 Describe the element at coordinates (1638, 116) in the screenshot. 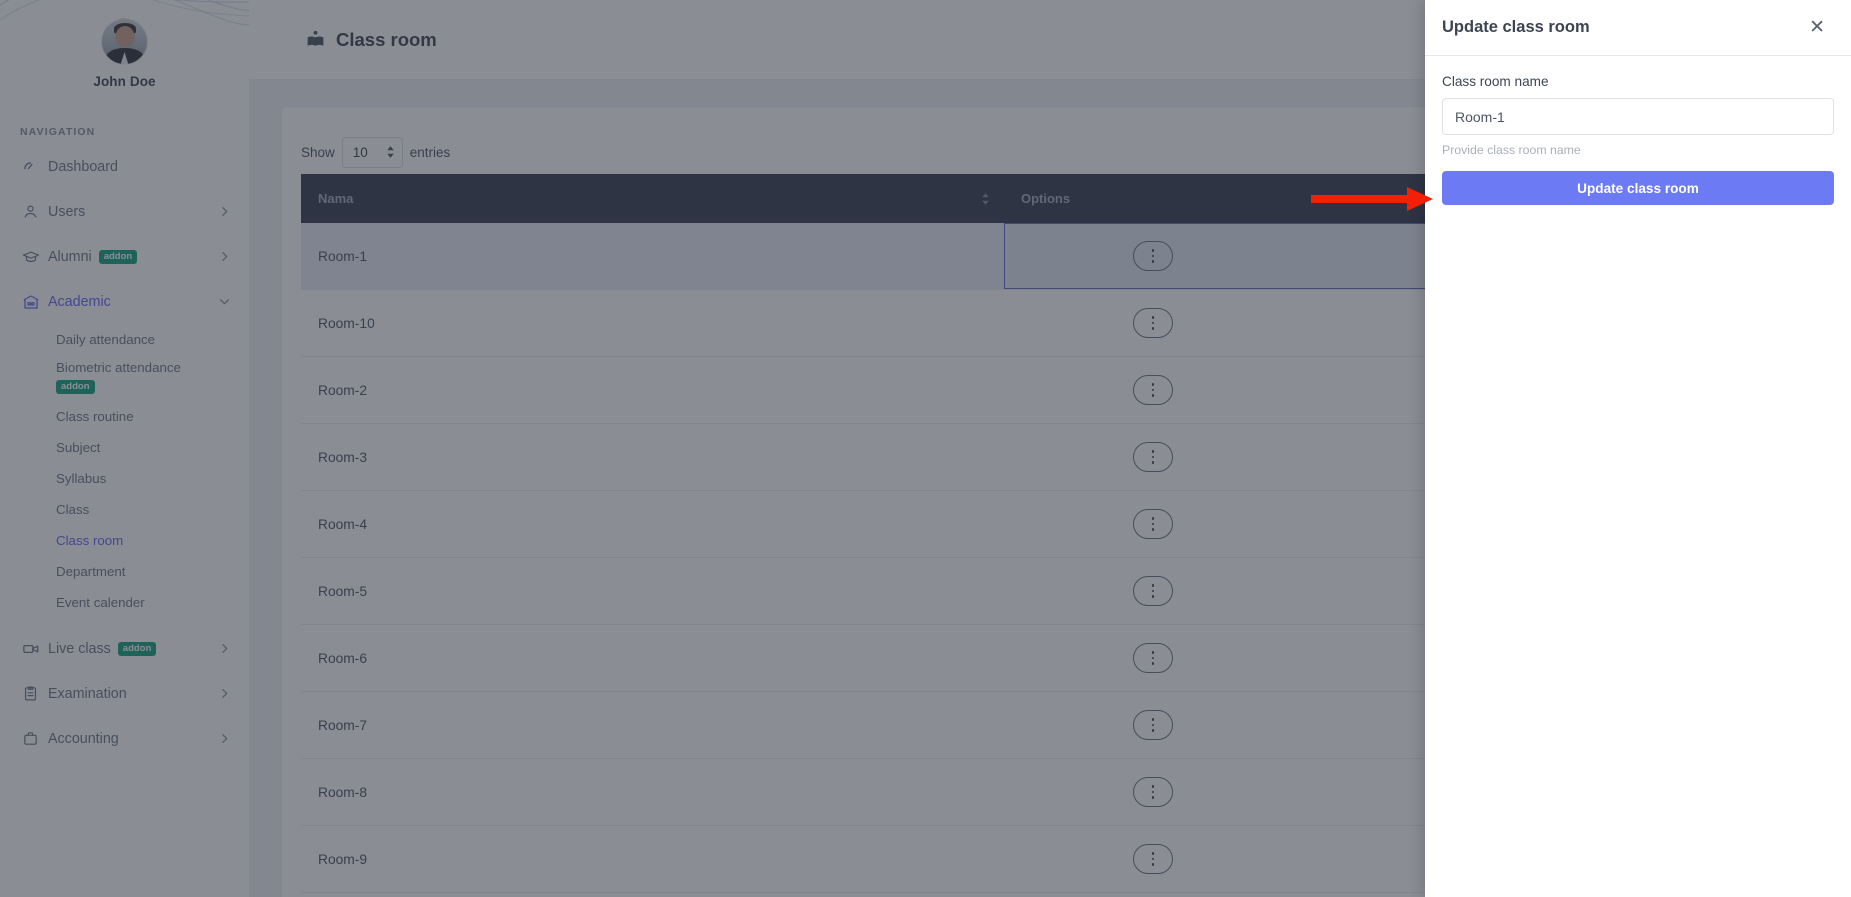

I see `class-room-name-input` at that location.